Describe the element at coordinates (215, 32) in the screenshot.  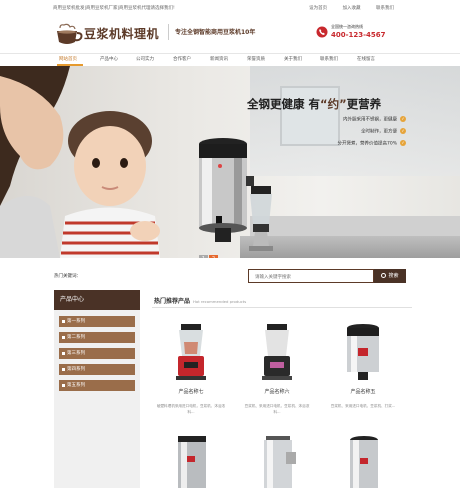
I see `slogan: 专注全钢智能商用豆浆机10年` at that location.